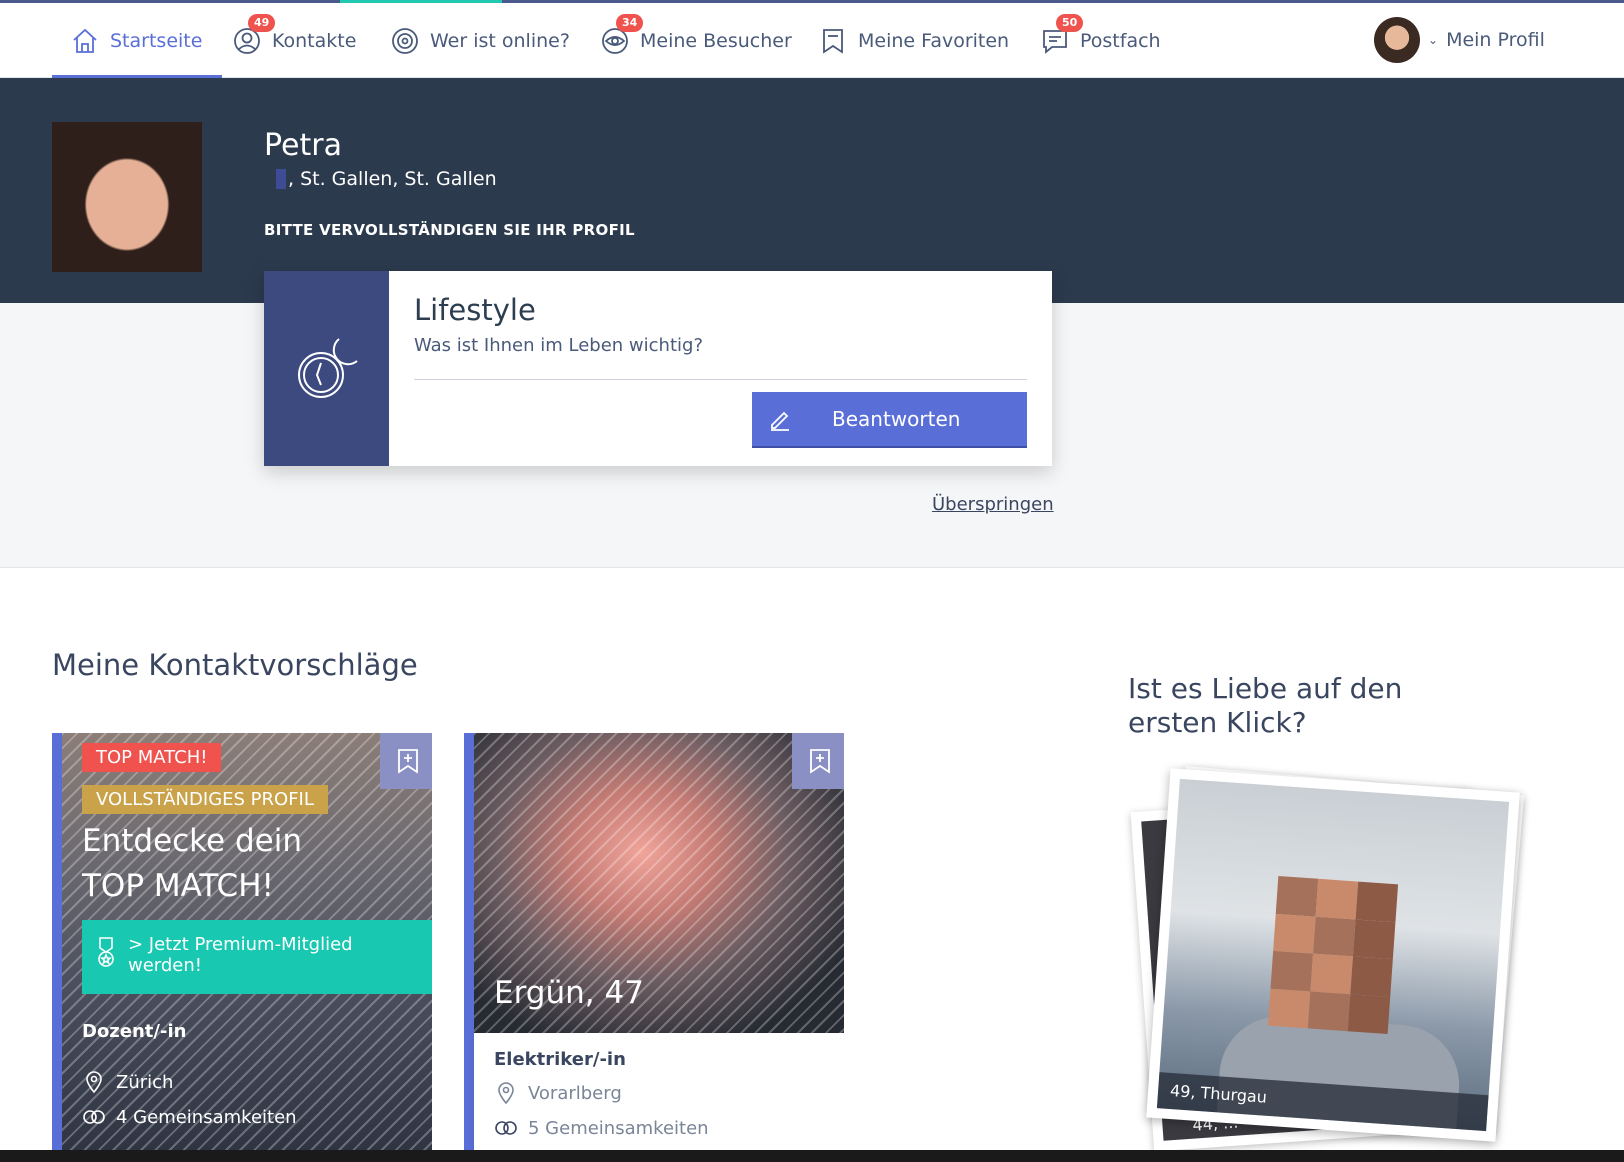  I want to click on pencil-icon, so click(780, 419).